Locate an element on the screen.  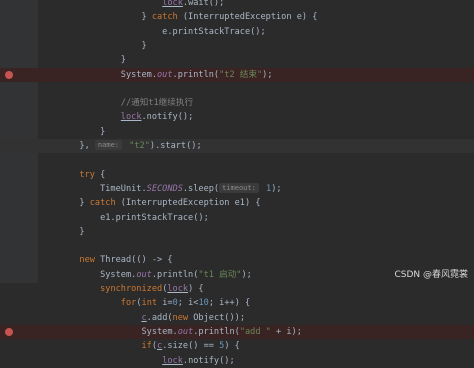
code-line: System.out.println("add " + i); is located at coordinates (237, 331).